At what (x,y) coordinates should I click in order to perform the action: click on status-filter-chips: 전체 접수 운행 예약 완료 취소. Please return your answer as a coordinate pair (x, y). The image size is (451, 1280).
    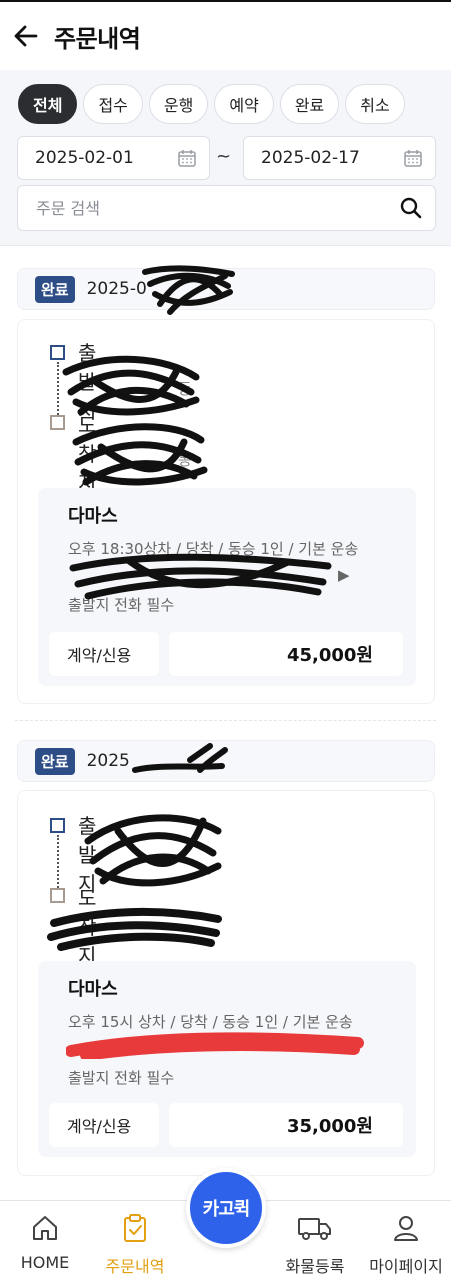
    Looking at the image, I should click on (211, 104).